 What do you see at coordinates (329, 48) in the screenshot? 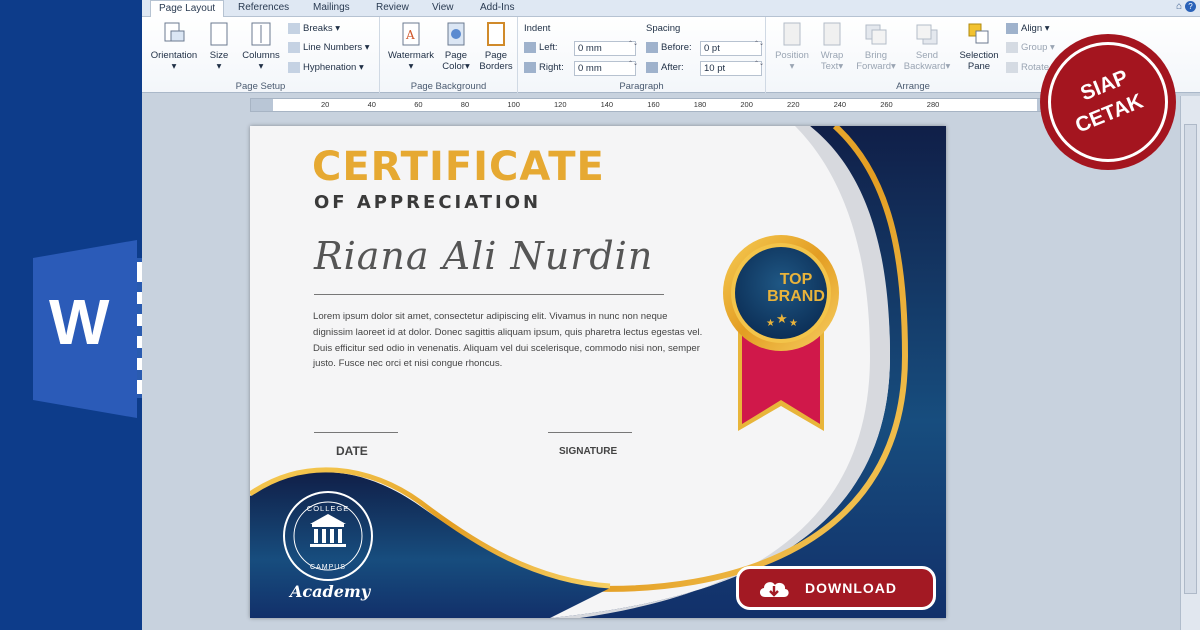
I see `line-numbers-button: Line Numbers ▾` at bounding box center [329, 48].